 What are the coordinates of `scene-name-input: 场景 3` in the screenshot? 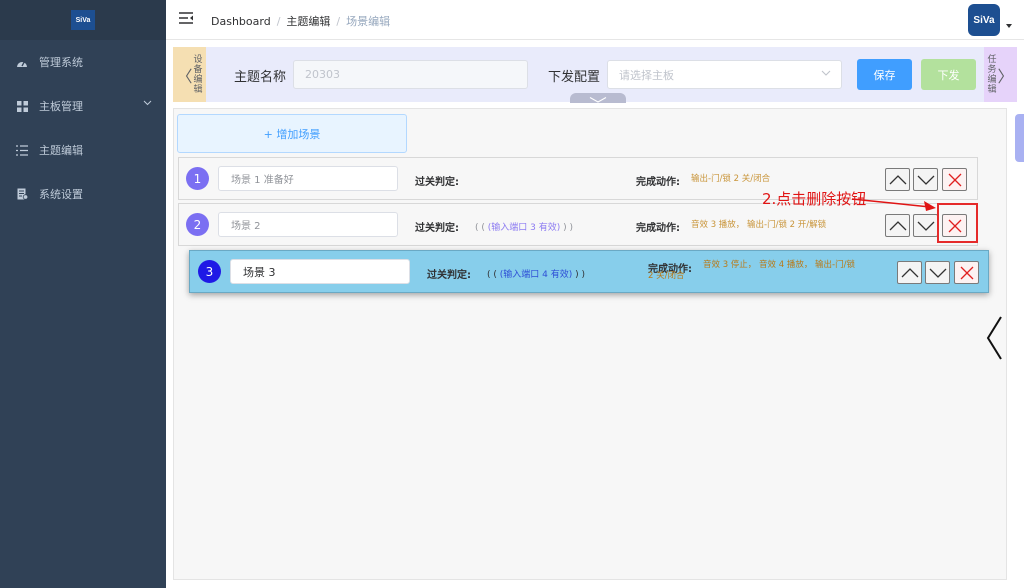 It's located at (320, 271).